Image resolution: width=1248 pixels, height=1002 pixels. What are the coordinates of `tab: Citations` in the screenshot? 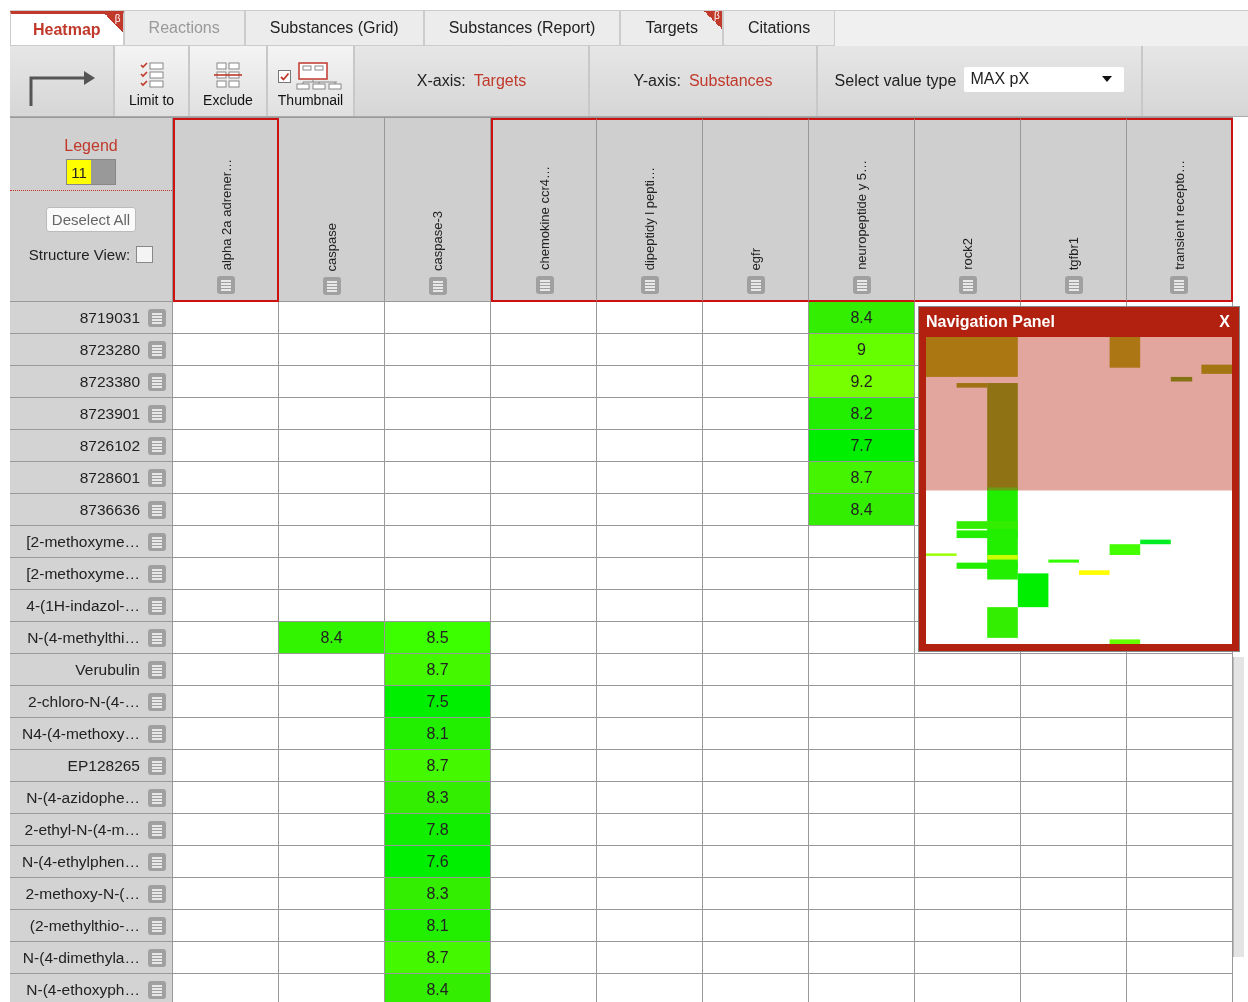 It's located at (779, 28).